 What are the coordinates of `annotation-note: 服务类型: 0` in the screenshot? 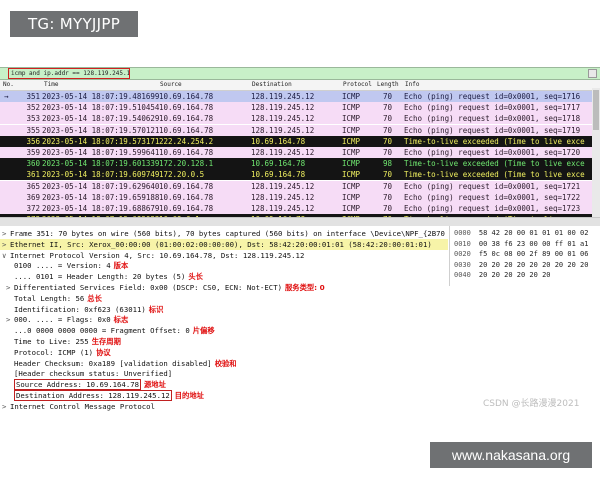 It's located at (304, 287).